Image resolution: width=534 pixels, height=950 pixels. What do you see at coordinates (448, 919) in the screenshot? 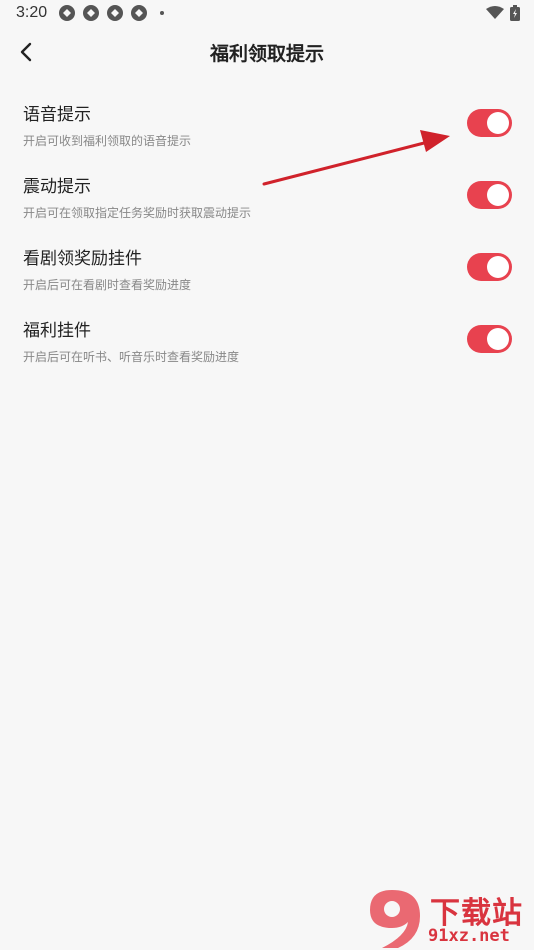
I see `watermark: 下载站 91xz.net` at bounding box center [448, 919].